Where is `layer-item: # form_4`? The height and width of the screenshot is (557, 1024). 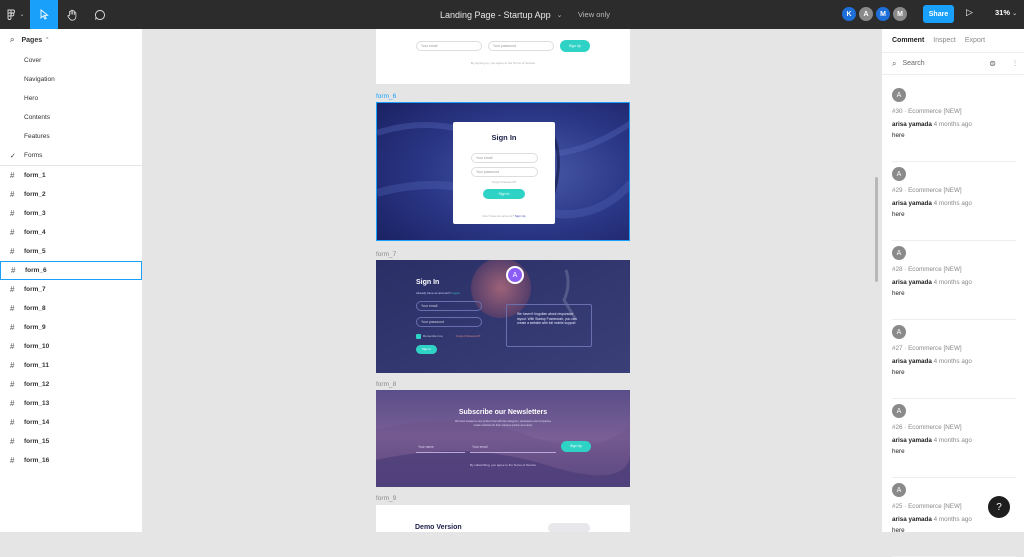
layer-item: # form_4 is located at coordinates (71, 232).